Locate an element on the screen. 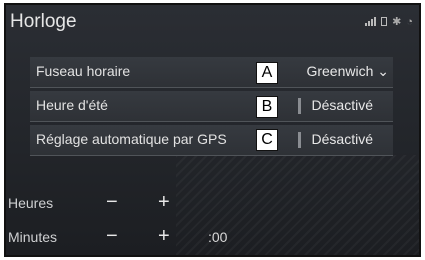 This screenshot has width=425, height=260. chevron-down-icon: ⌄ is located at coordinates (383, 71).